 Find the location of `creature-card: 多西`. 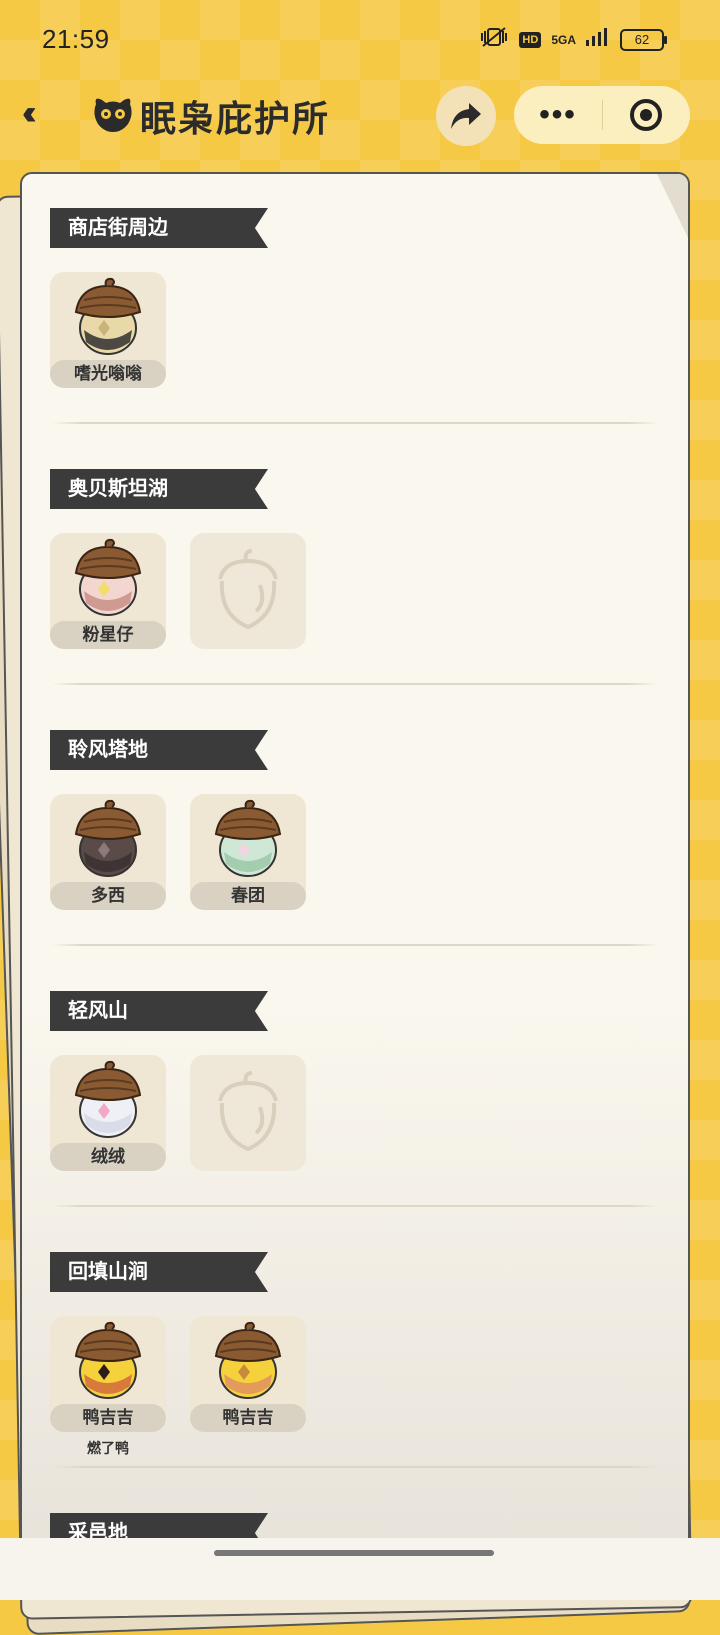

creature-card: 多西 is located at coordinates (108, 852).